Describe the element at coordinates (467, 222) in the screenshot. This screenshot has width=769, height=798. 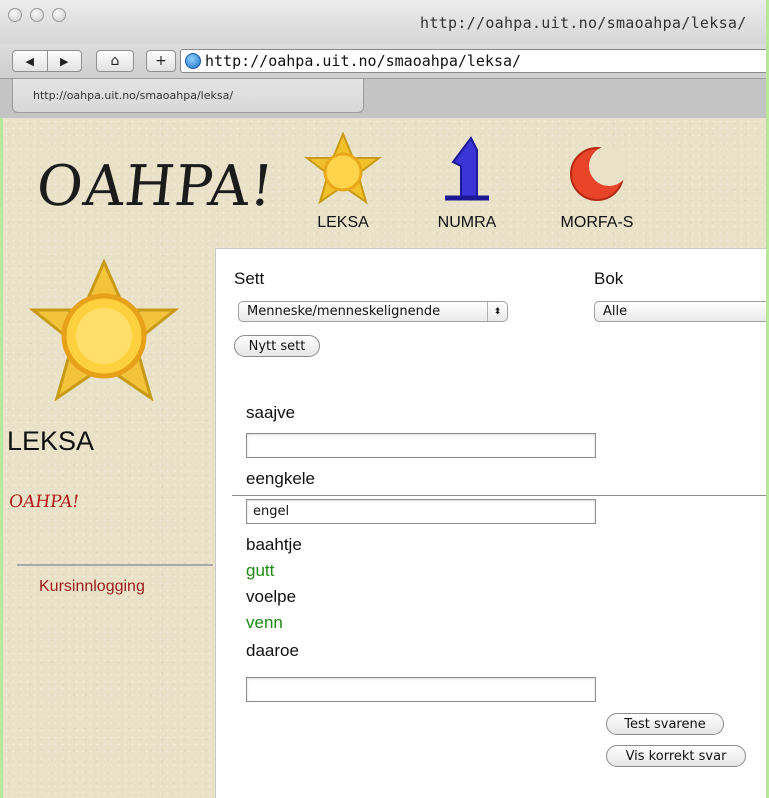
I see `nav-label-numra: NUMRA` at that location.